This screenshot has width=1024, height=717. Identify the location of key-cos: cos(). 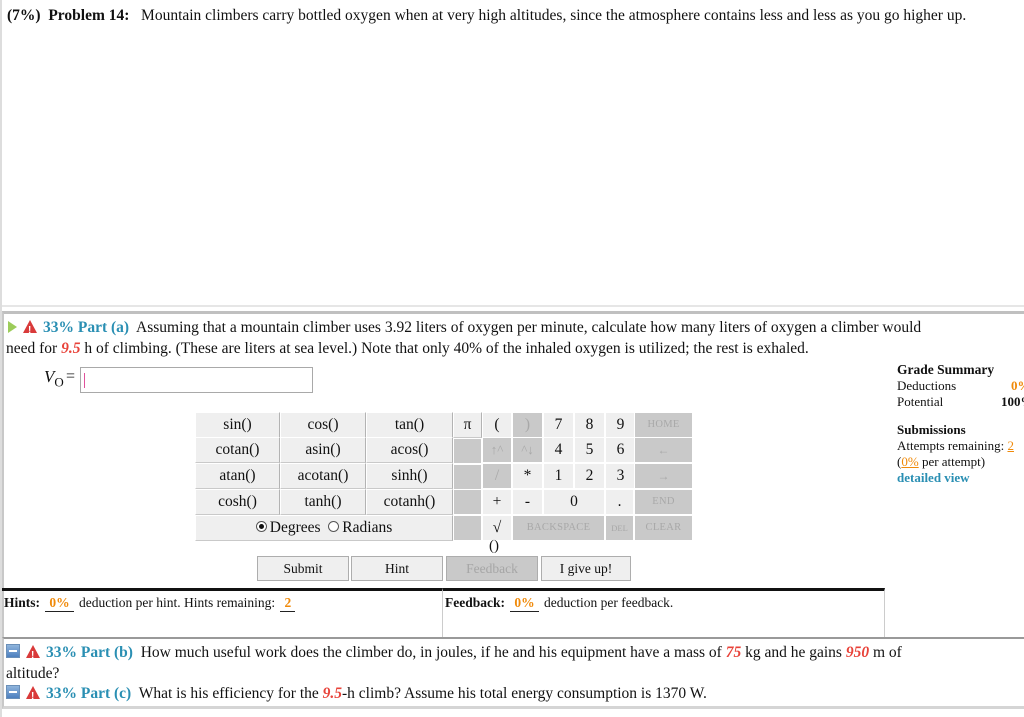
(323, 425).